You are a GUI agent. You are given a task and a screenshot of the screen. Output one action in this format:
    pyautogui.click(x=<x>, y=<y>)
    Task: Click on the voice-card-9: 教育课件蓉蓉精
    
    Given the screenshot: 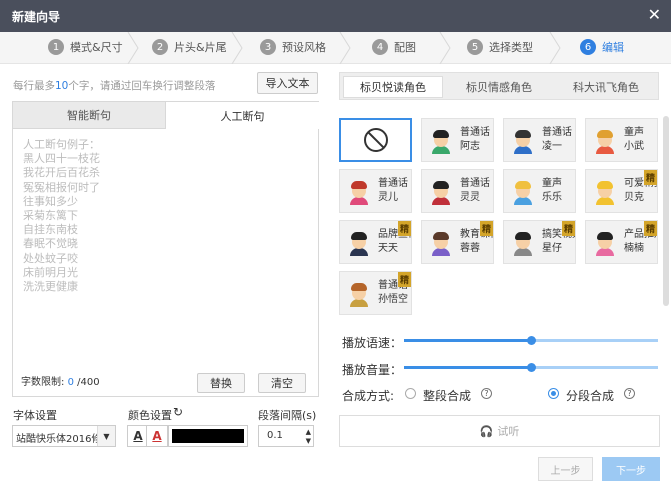 What is the action you would take?
    pyautogui.click(x=457, y=242)
    